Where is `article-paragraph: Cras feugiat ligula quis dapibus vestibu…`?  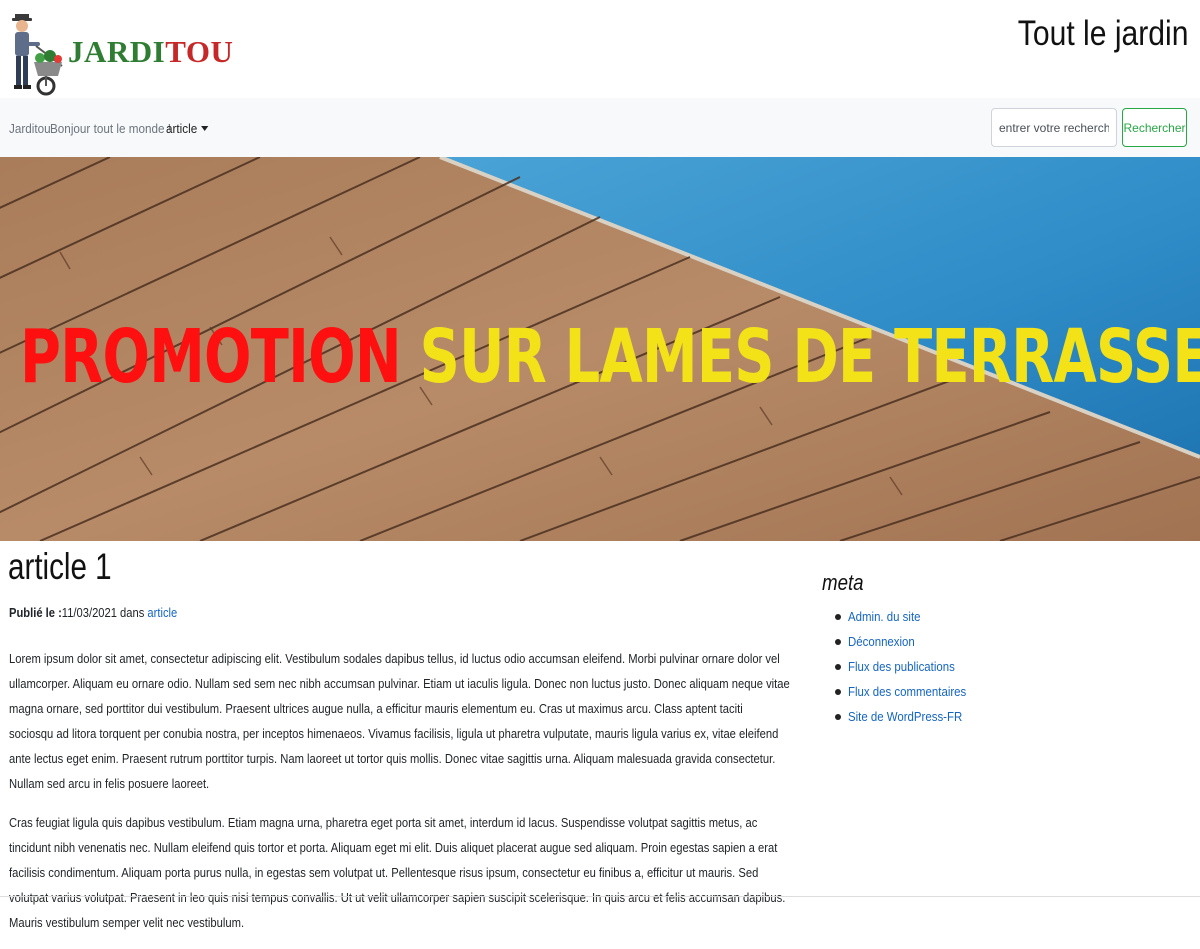 article-paragraph: Cras feugiat ligula quis dapibus vestibu… is located at coordinates (397, 872).